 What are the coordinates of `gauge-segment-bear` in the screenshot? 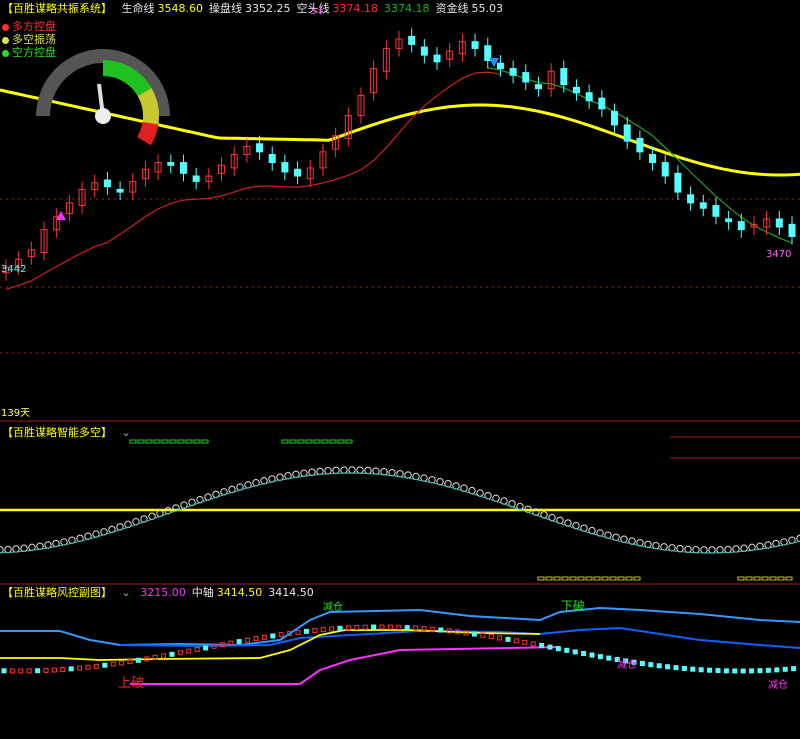 It's located at (147, 133).